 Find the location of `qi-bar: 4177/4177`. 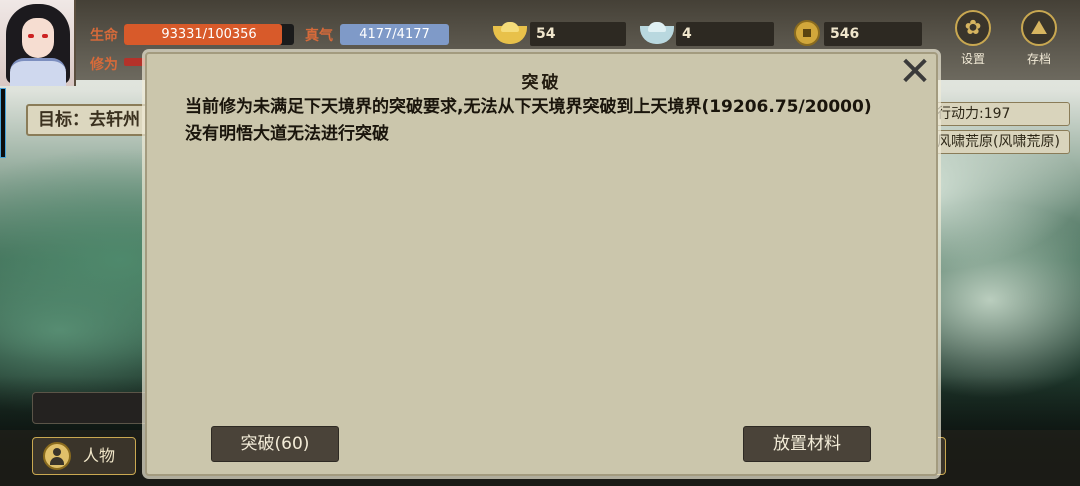

qi-bar: 4177/4177 is located at coordinates (394, 34).